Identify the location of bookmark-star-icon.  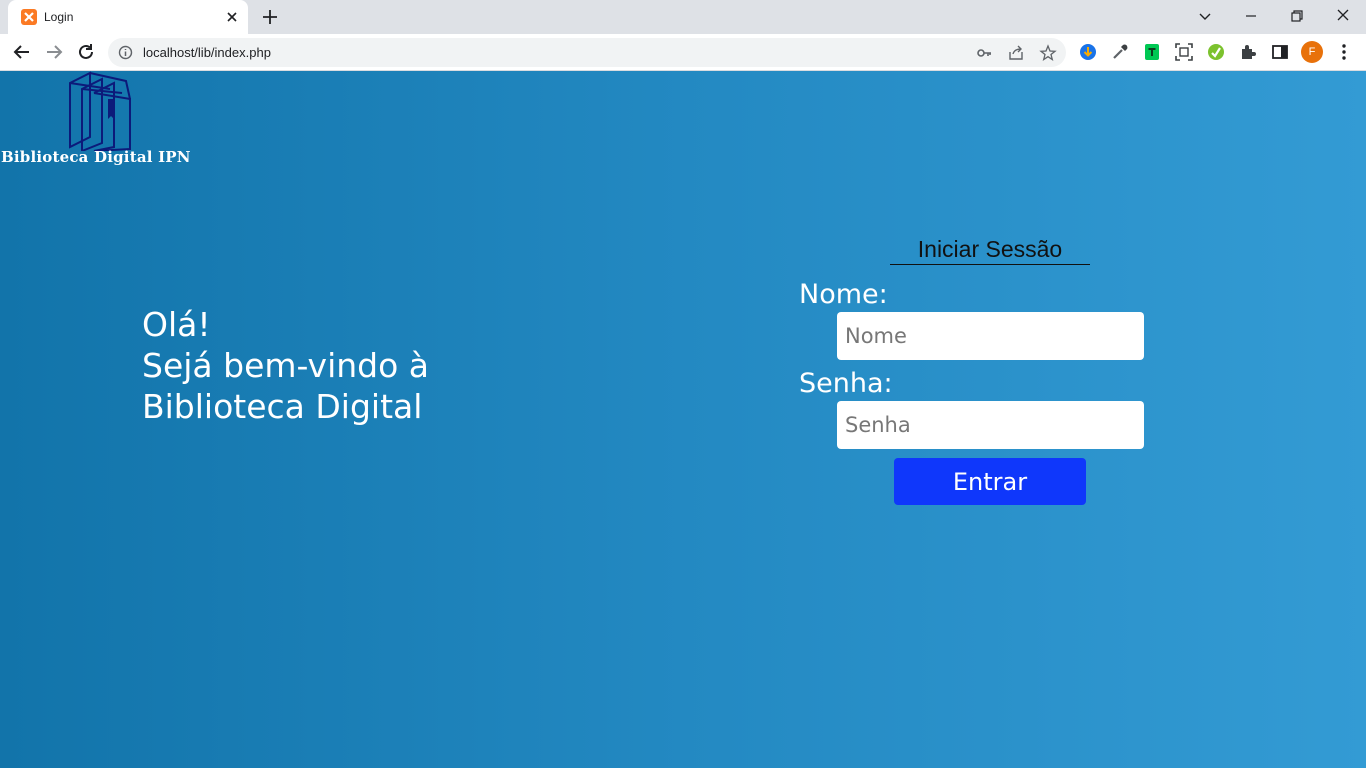
(1048, 53).